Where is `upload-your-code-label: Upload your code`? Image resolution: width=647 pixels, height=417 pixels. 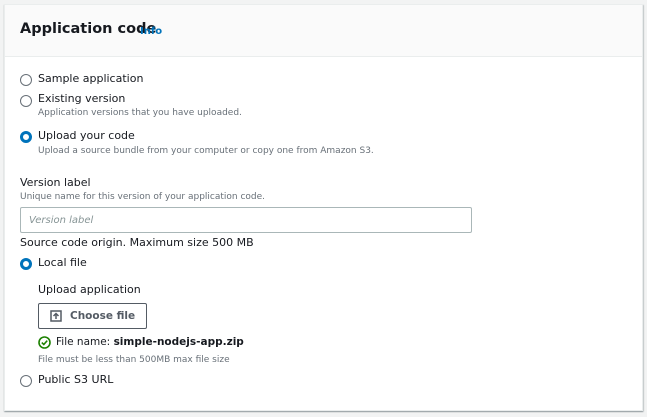 upload-your-code-label: Upload your code is located at coordinates (86, 135).